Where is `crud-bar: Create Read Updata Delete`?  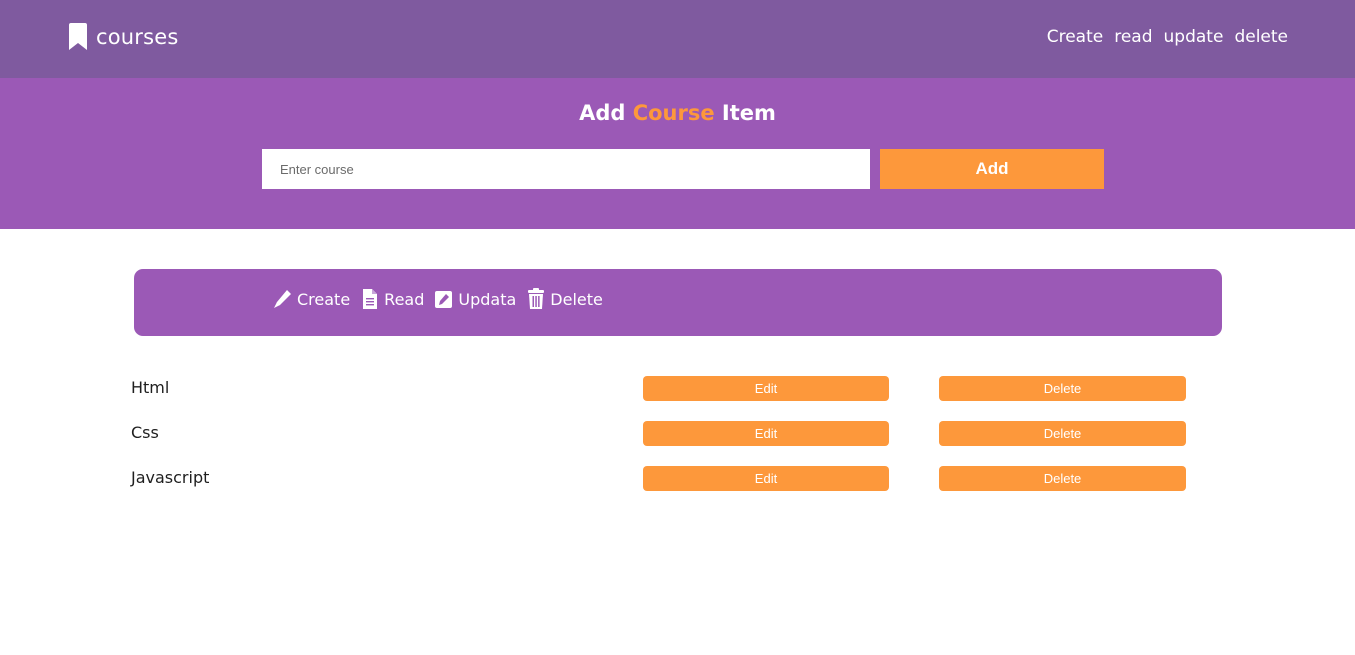 crud-bar: Create Read Updata Delete is located at coordinates (678, 302).